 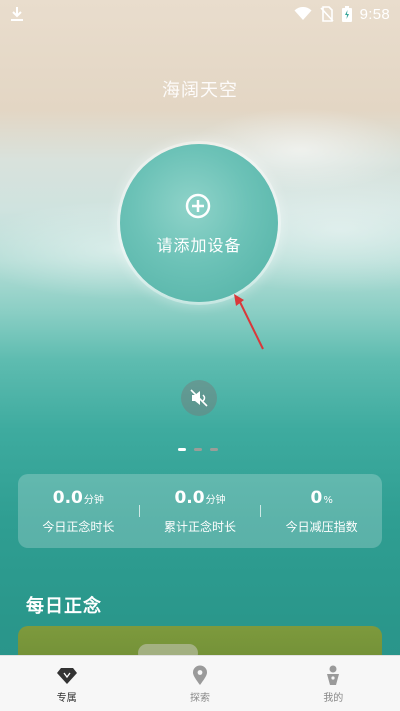 I want to click on add-device-label: 请添加设备, so click(x=199, y=245).